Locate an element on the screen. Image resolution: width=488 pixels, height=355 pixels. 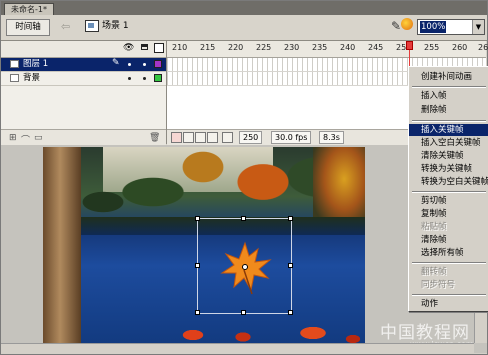
edit-symbols-icon: ✎ is located at coordinates (396, 26).